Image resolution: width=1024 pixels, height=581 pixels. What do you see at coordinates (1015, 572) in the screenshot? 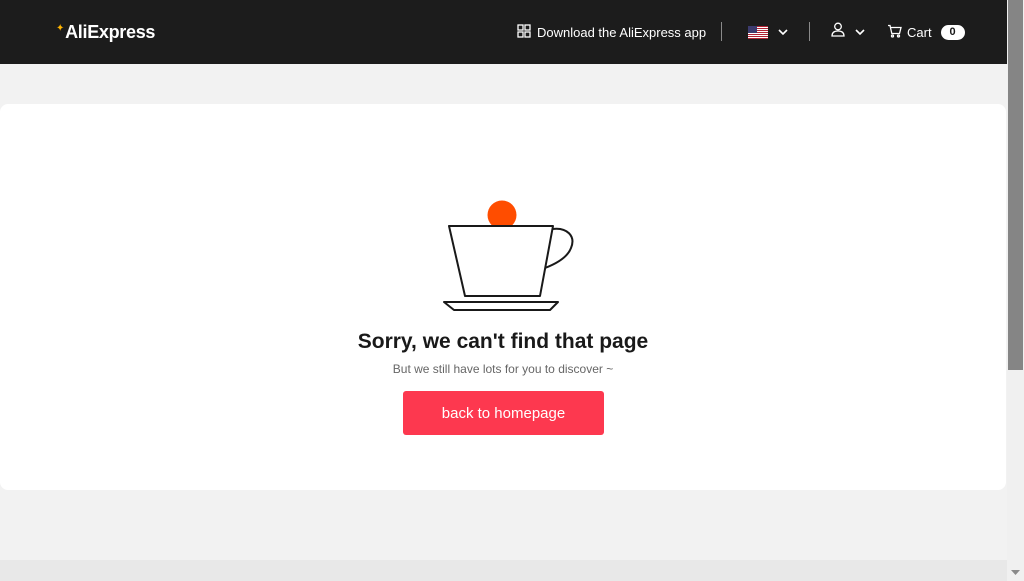
I see `scroll-down-arrow-icon` at bounding box center [1015, 572].